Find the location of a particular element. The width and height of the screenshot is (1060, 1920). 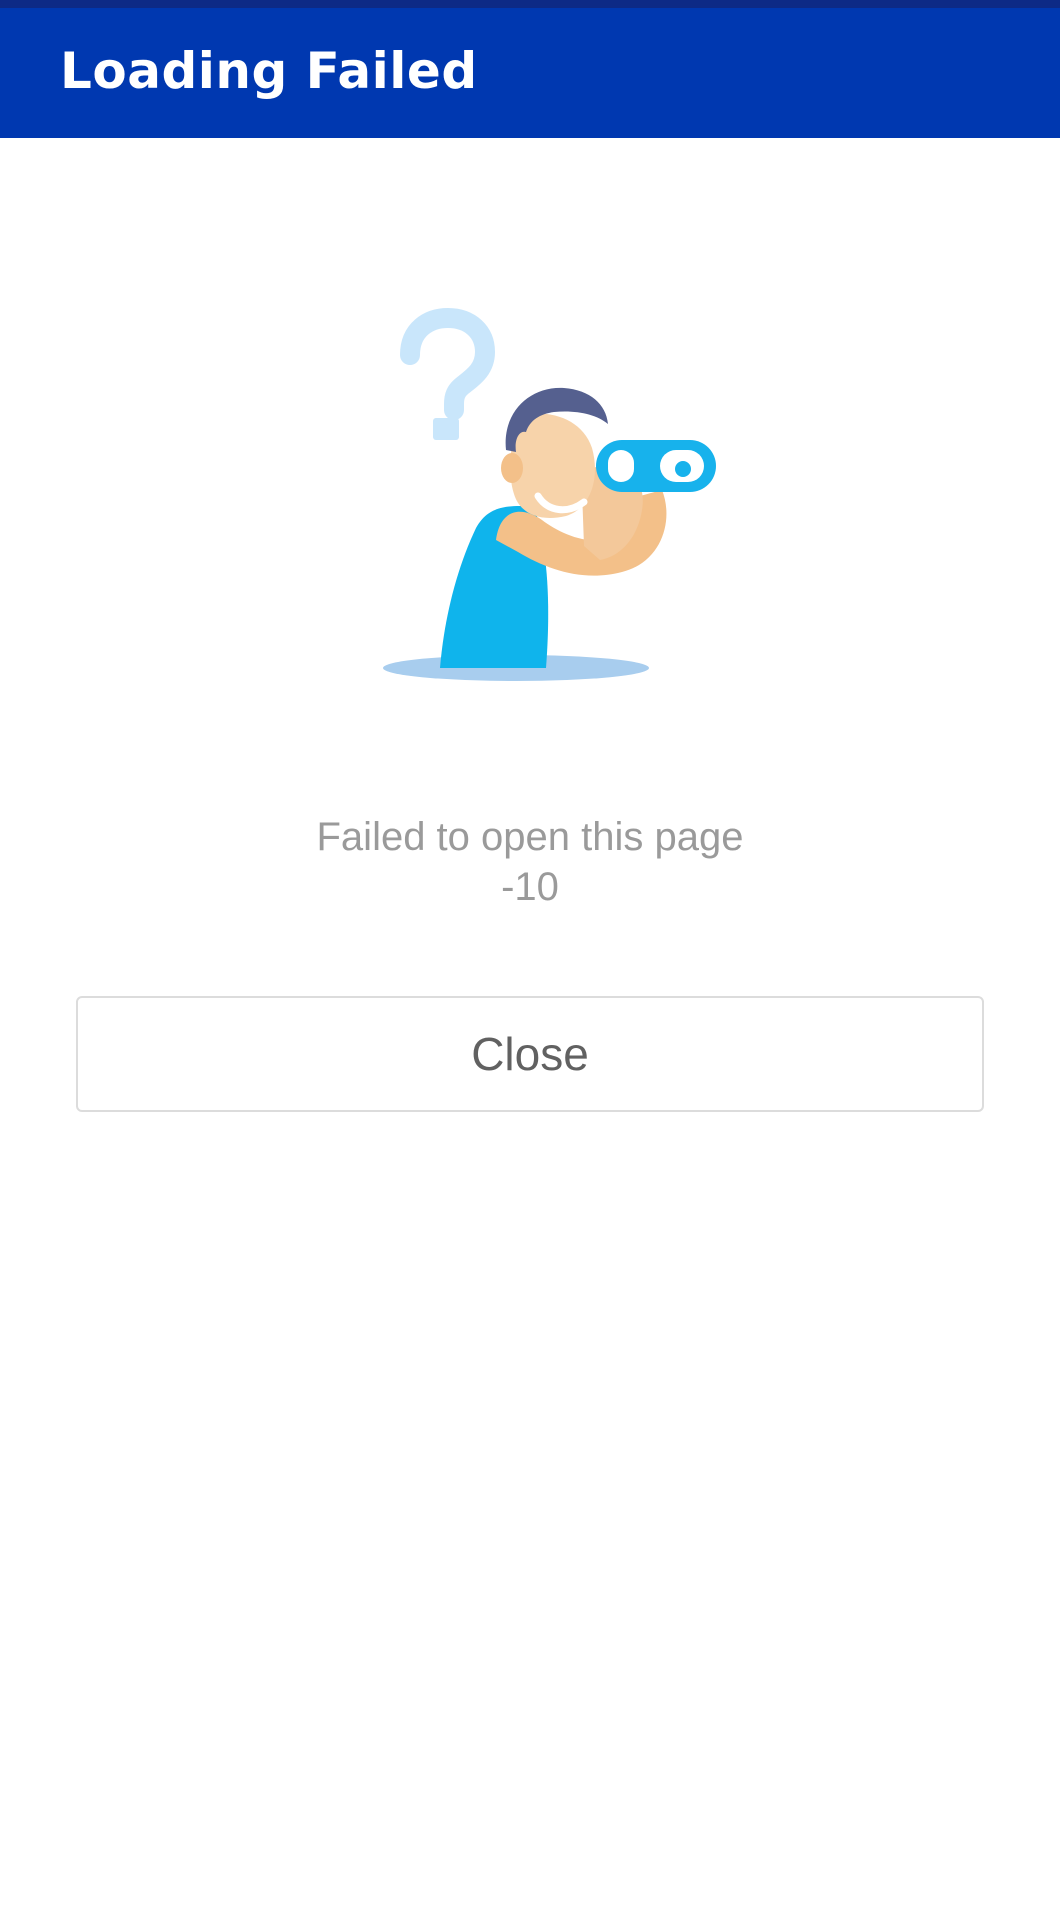

close-button: Close is located at coordinates (530, 1054).